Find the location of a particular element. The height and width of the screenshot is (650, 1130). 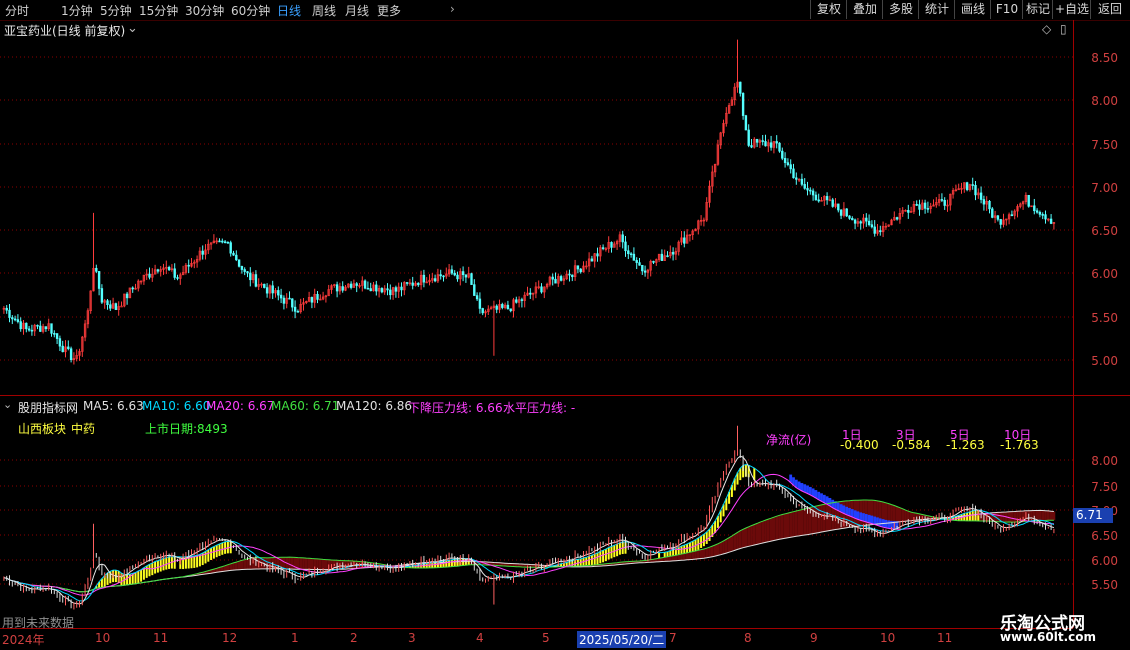

stock-title: 亚宝药业(日线 前复权) is located at coordinates (65, 31).